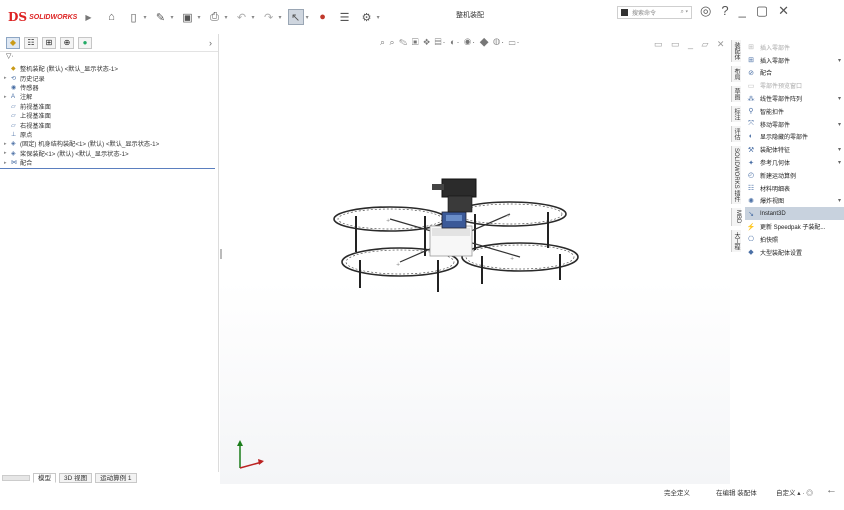 The image size is (844, 510). Describe the element at coordinates (111, 115) in the screenshot. I see `tree-row: ▱ 上视基准面` at that location.